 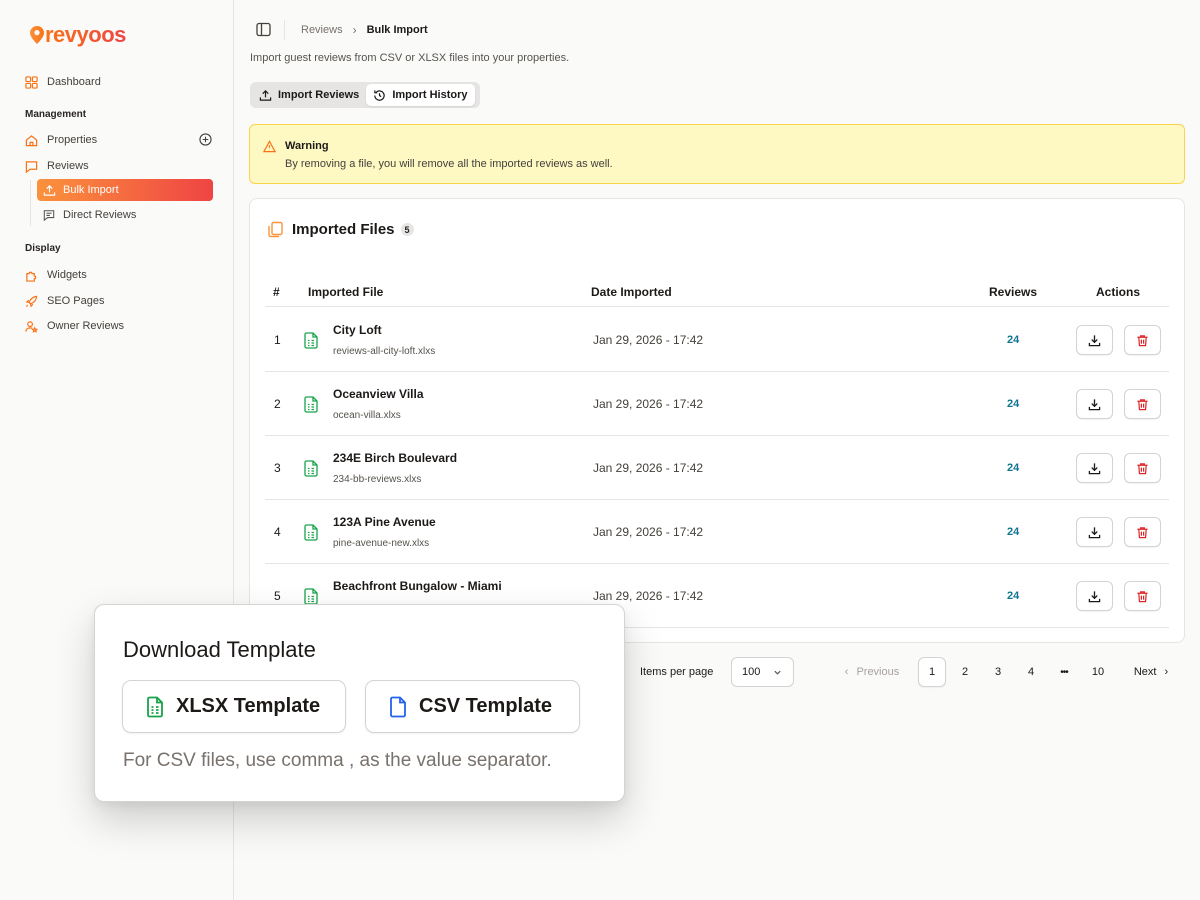 What do you see at coordinates (319, 95) in the screenshot?
I see `tab-label: Import Reviews` at bounding box center [319, 95].